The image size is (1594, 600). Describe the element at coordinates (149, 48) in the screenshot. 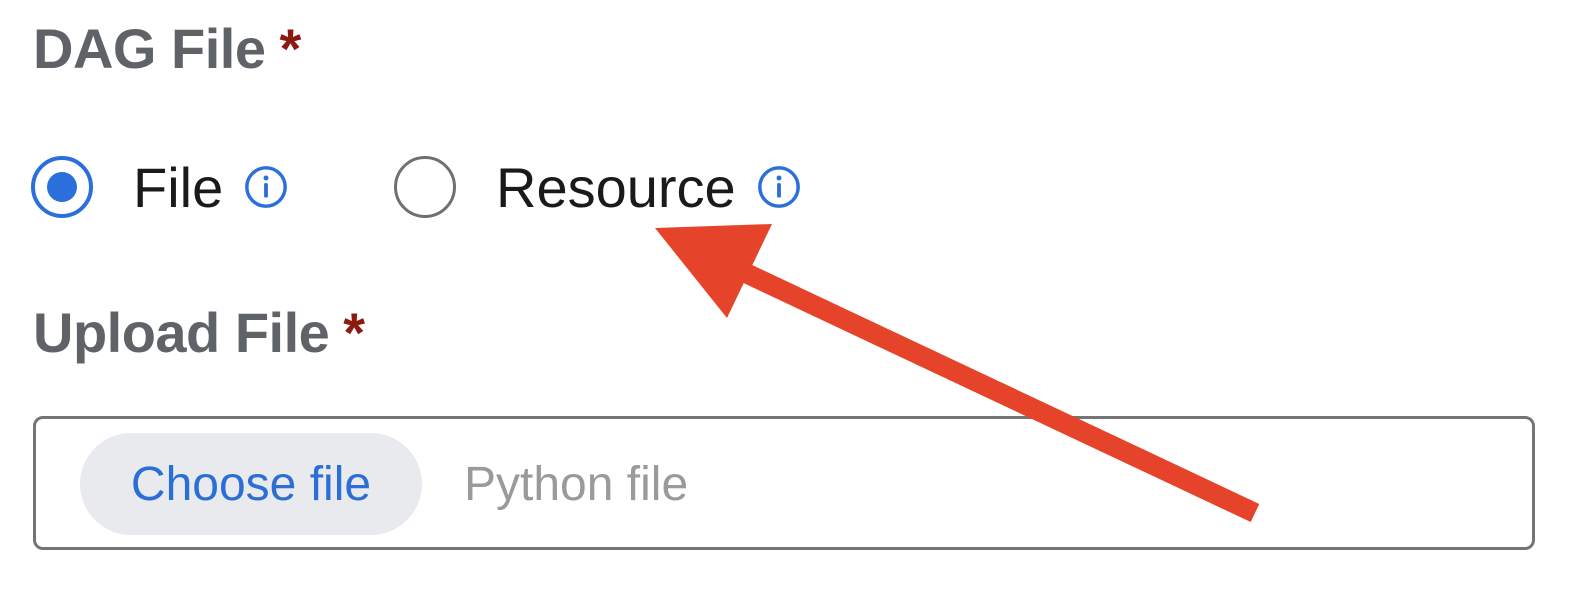

I see `dag-file-label-text: DAG File` at that location.